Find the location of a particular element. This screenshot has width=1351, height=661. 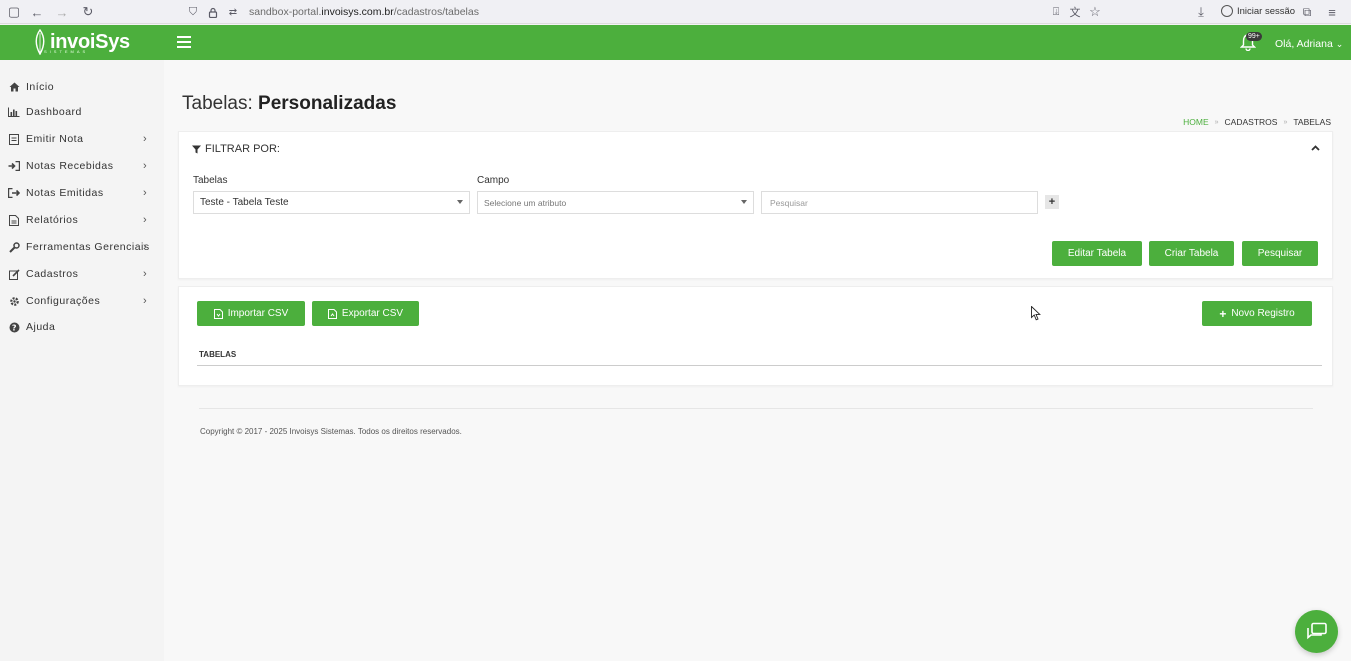

create-table-label: Criar Tabela is located at coordinates (1191, 253).